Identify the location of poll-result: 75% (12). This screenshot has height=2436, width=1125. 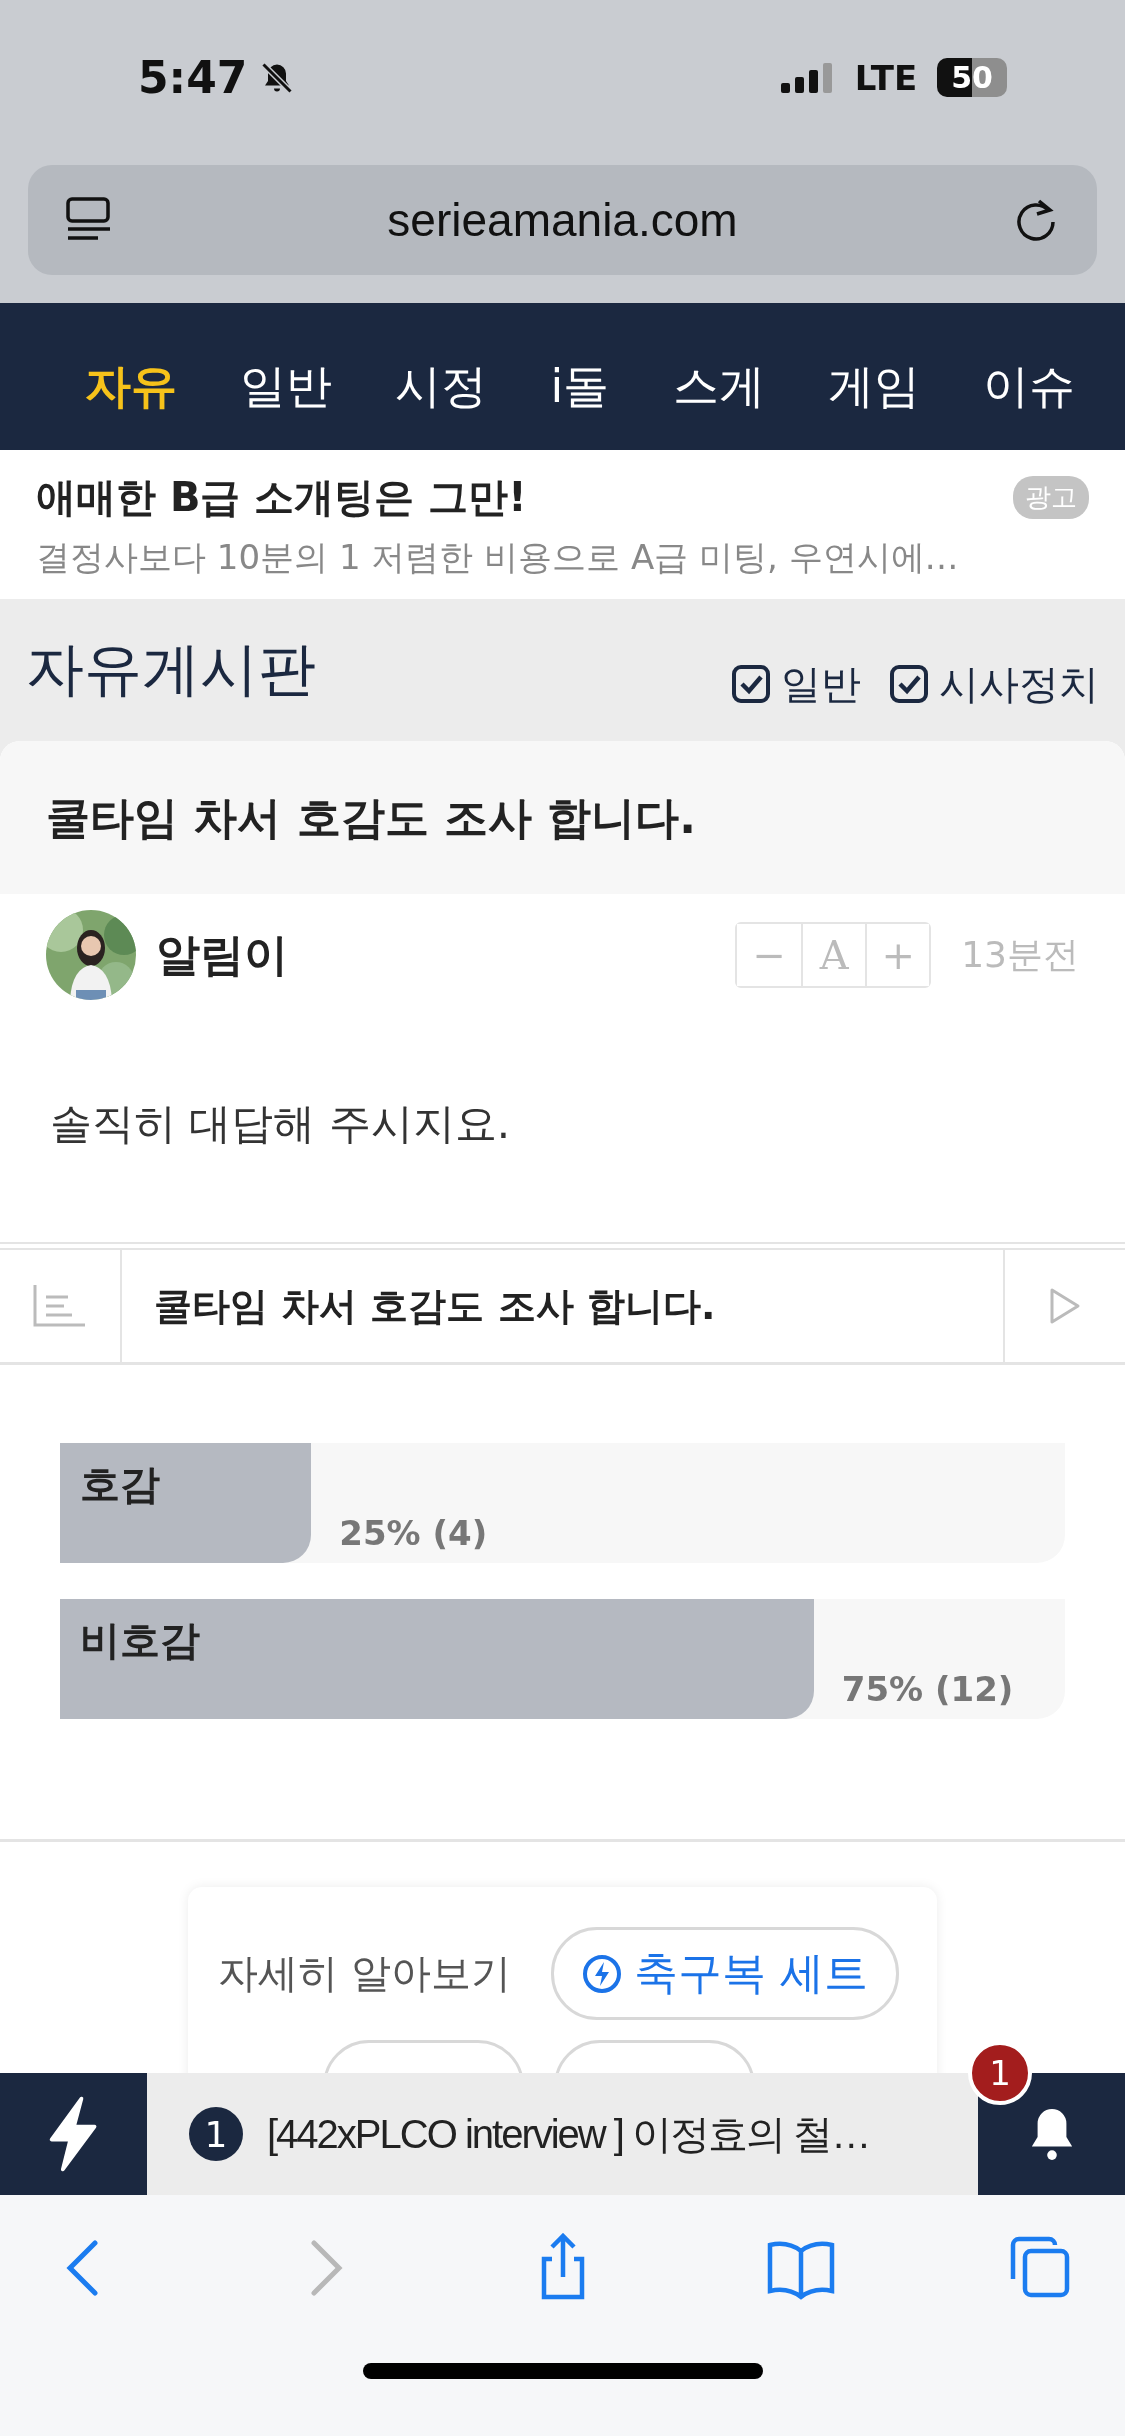
(927, 1689).